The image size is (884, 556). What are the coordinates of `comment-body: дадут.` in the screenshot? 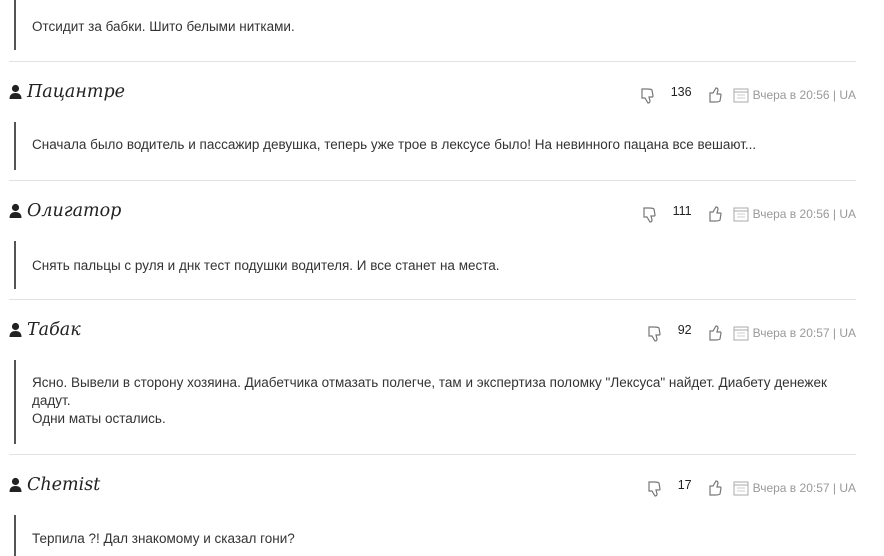 It's located at (51, 400).